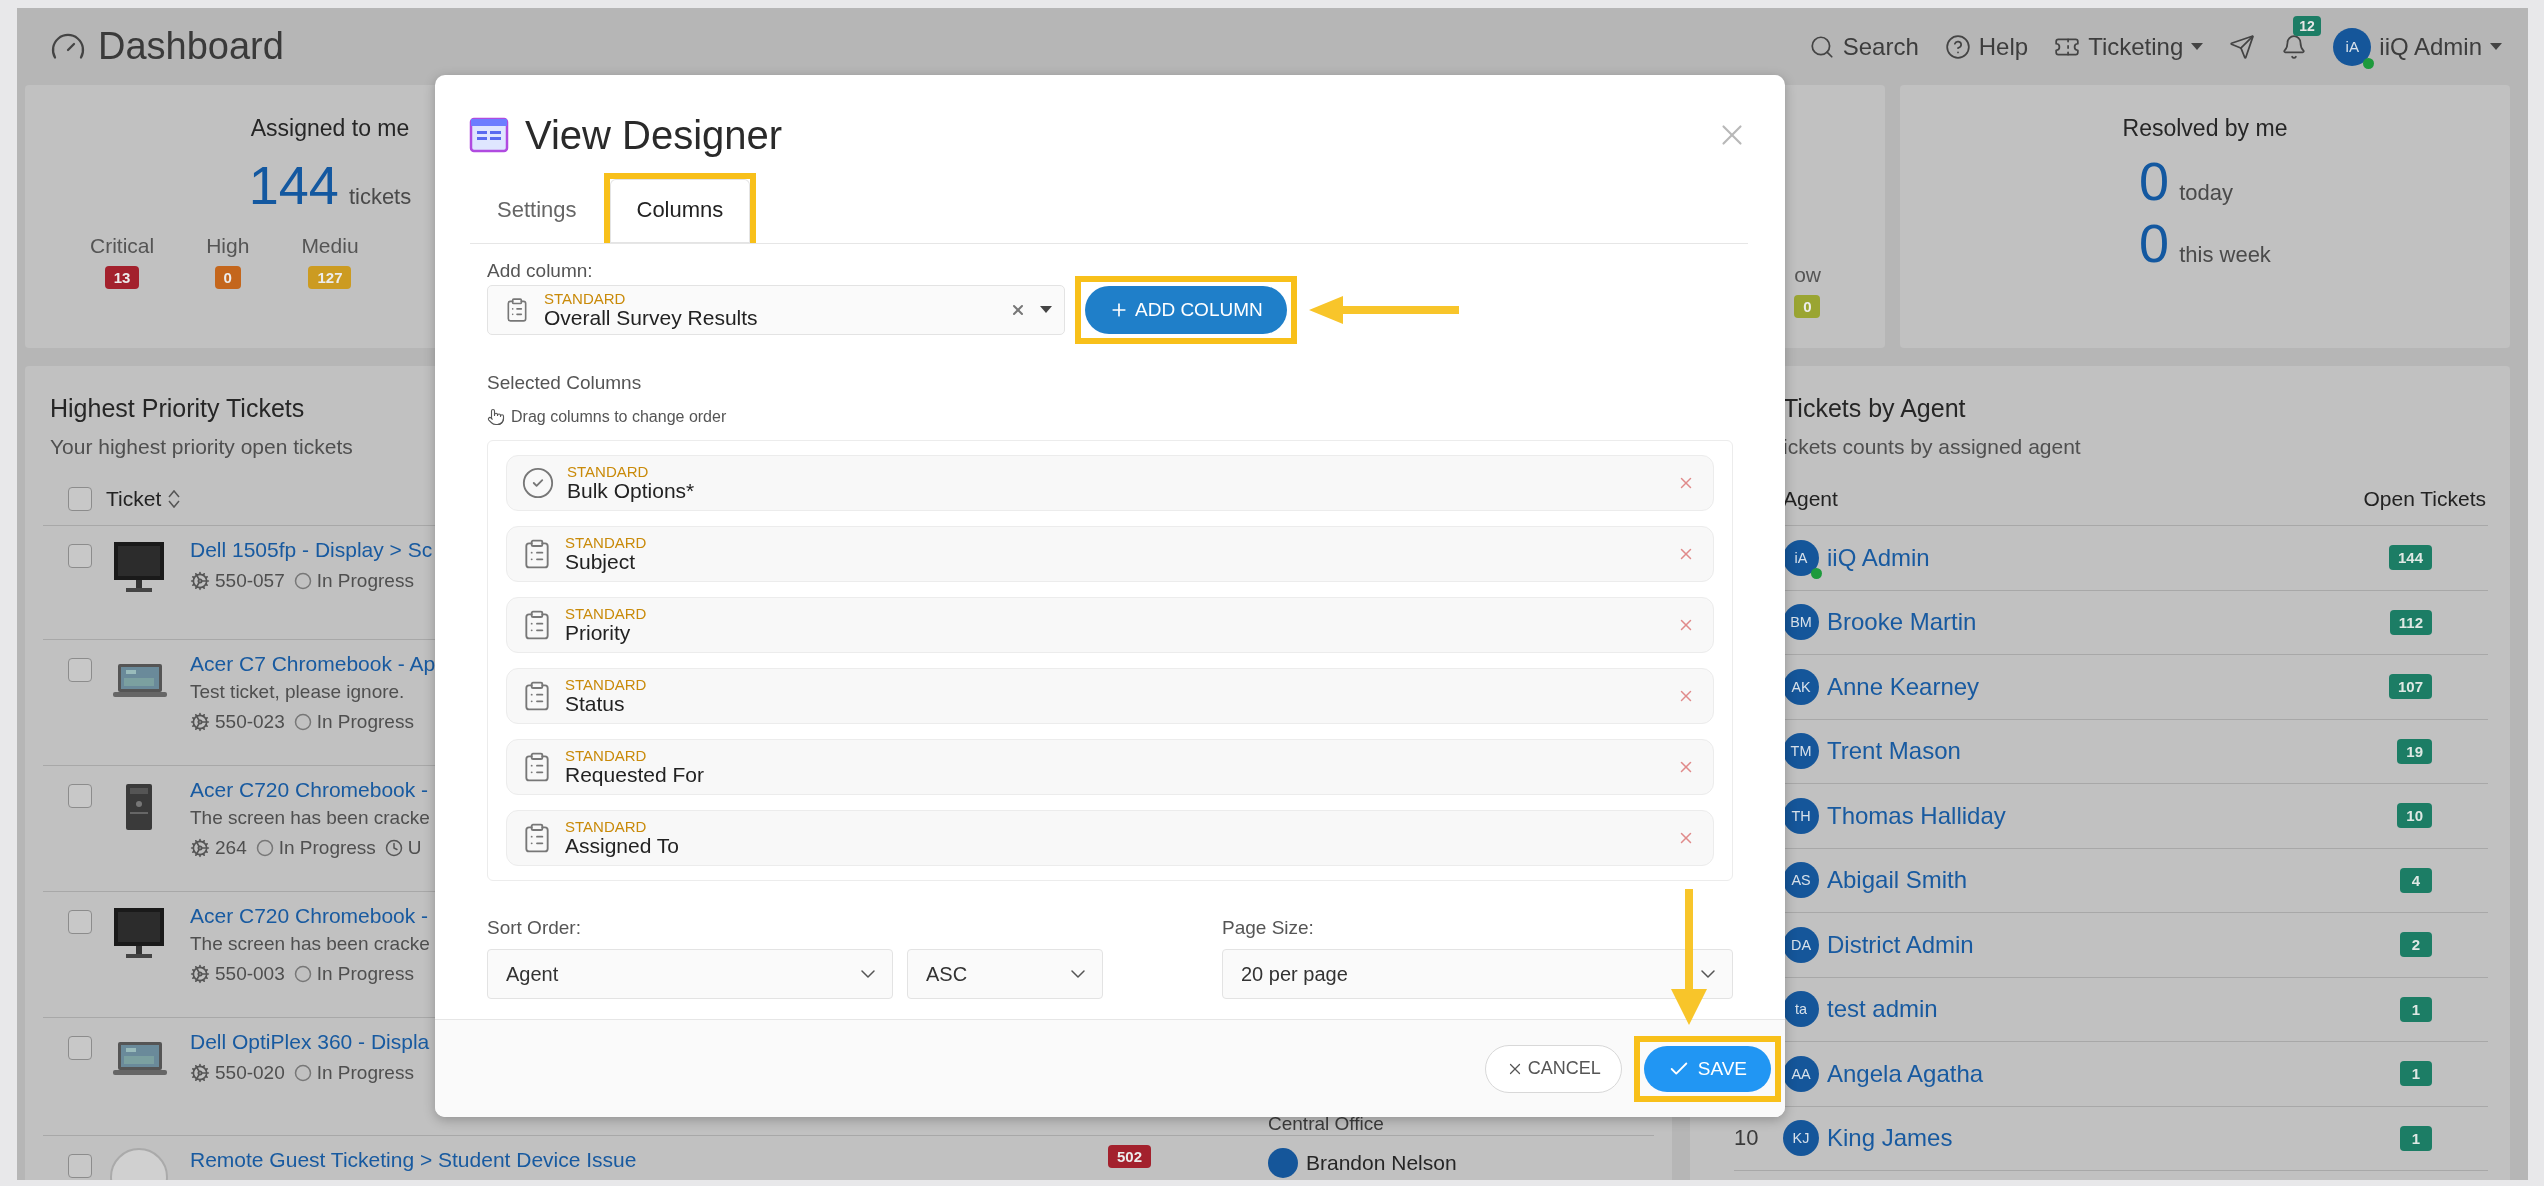 This screenshot has height=1186, width=2544. Describe the element at coordinates (310, 1042) in the screenshot. I see `ticket-link: Dell OptiPlex 360 - Displa` at that location.